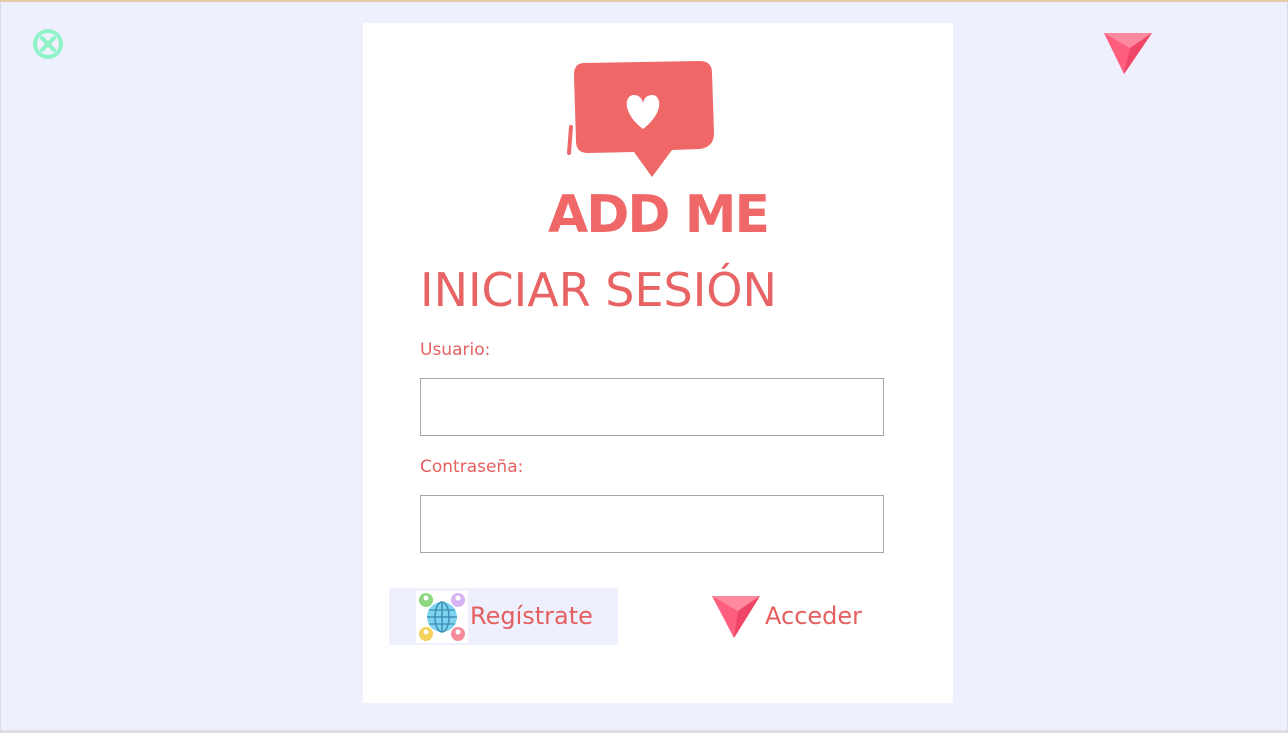 The image size is (1288, 733). I want to click on close-button, so click(48, 44).